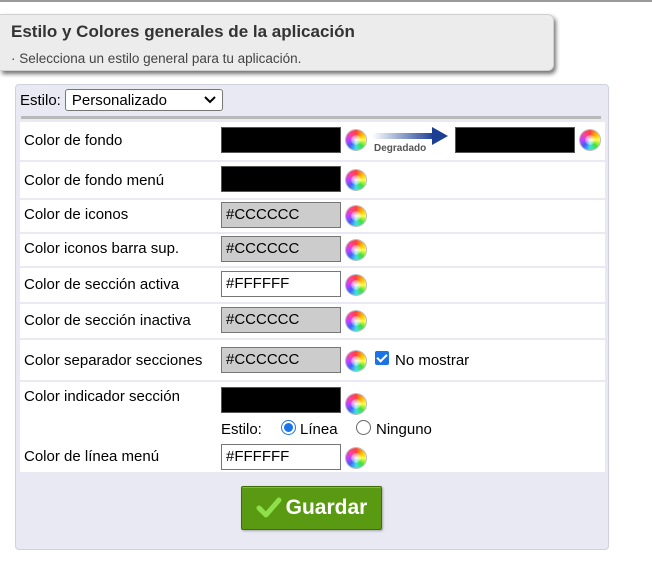 This screenshot has width=652, height=581. What do you see at coordinates (311, 117) in the screenshot?
I see `header-divider` at bounding box center [311, 117].